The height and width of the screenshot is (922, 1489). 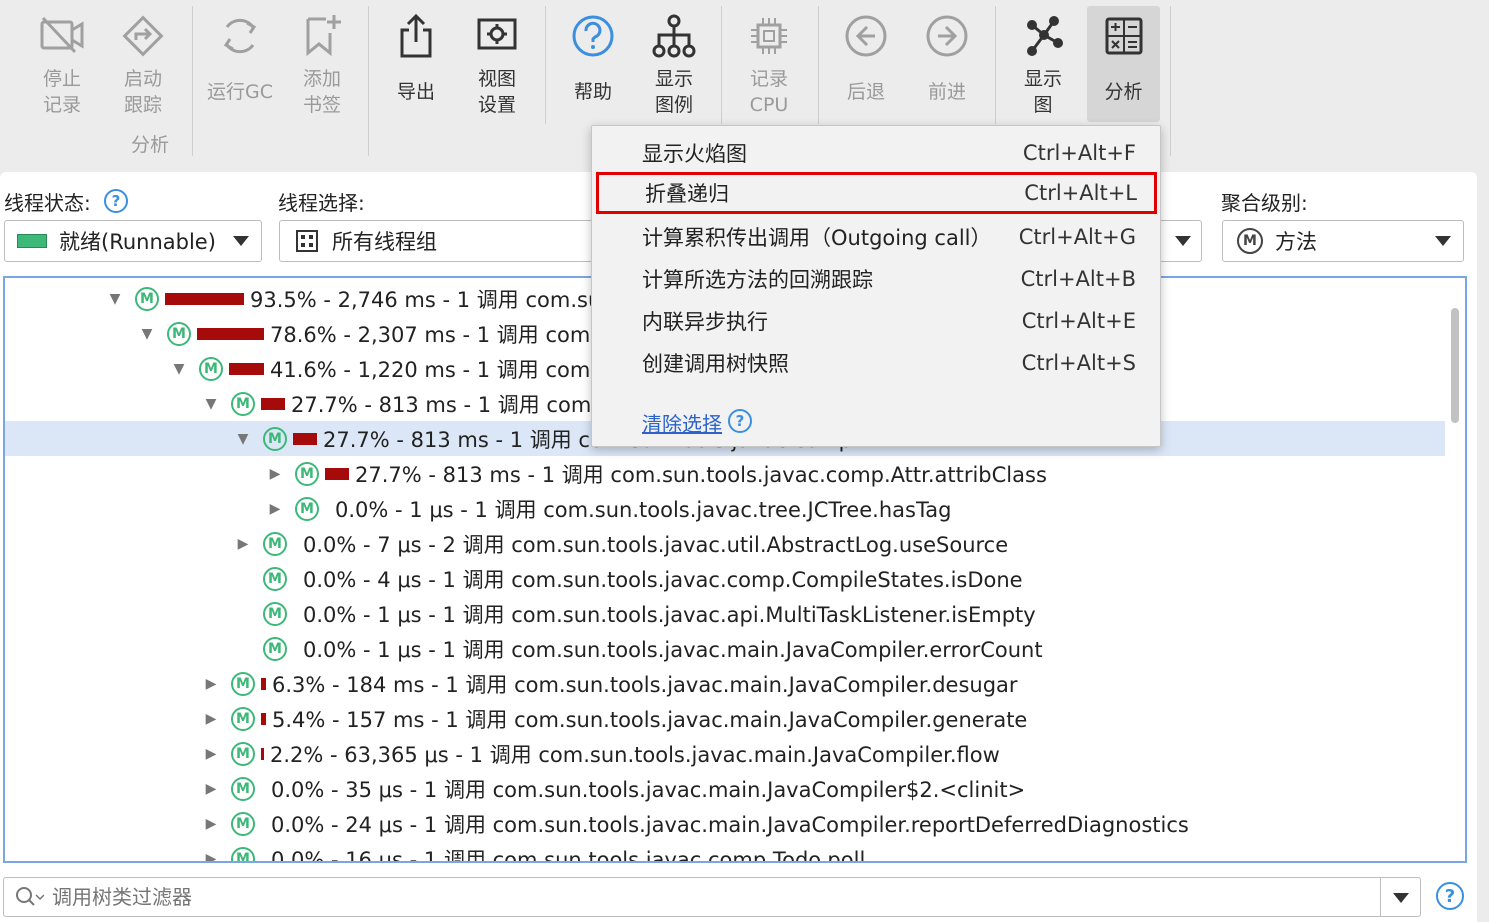 What do you see at coordinates (322, 64) in the screenshot?
I see `add-bookmark-button: 添加 书签` at bounding box center [322, 64].